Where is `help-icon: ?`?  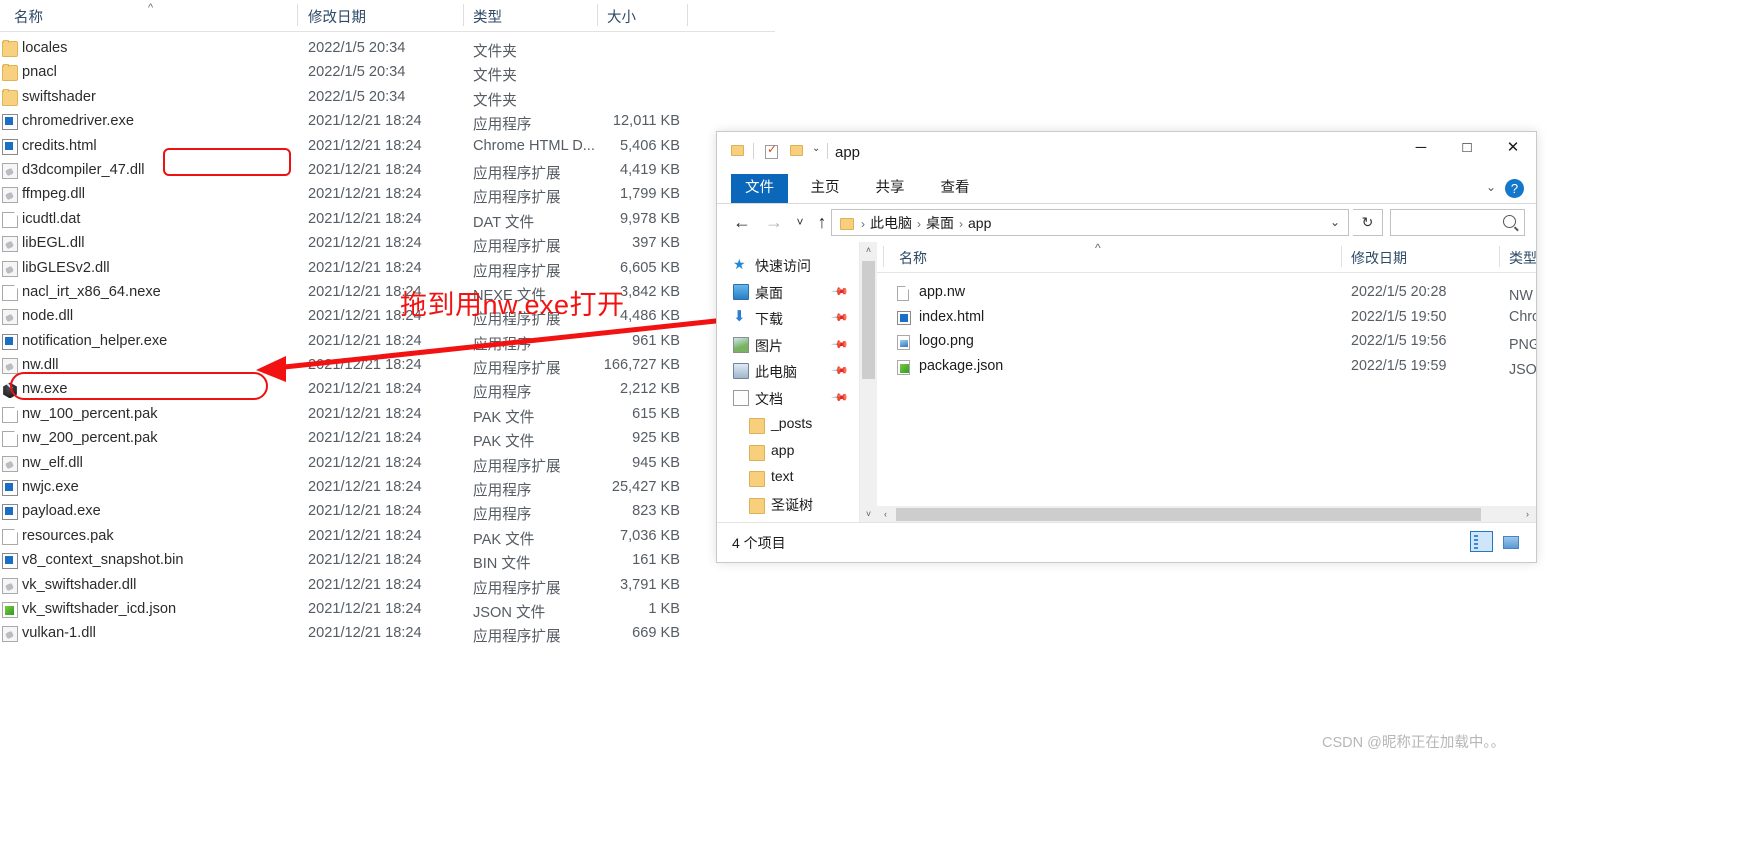 help-icon: ? is located at coordinates (1514, 188).